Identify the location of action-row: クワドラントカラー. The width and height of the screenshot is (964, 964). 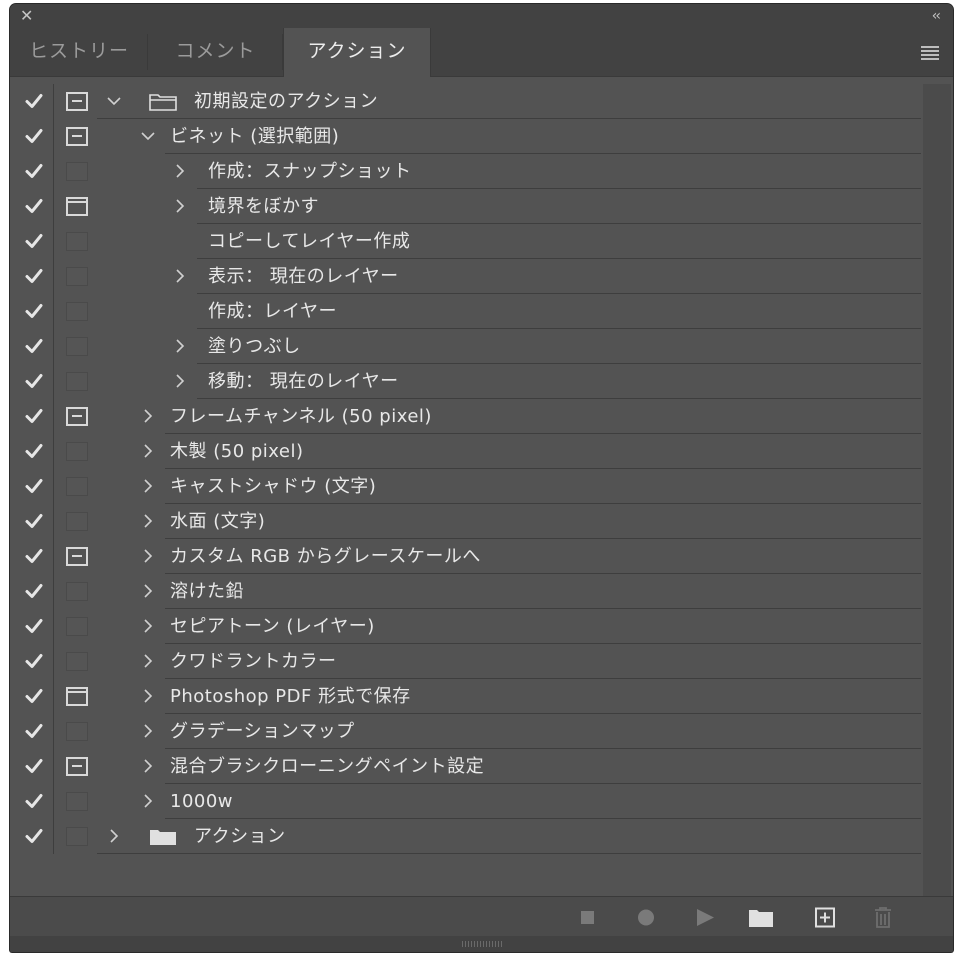
(465, 661).